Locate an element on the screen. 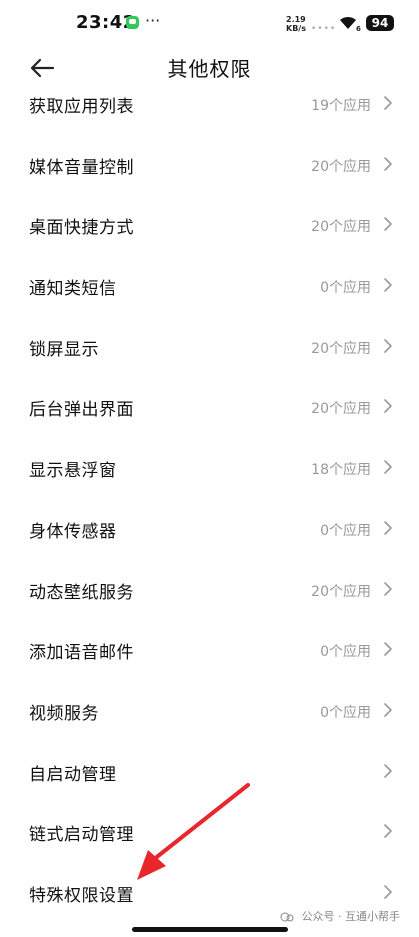  wechat-icon is located at coordinates (287, 917).